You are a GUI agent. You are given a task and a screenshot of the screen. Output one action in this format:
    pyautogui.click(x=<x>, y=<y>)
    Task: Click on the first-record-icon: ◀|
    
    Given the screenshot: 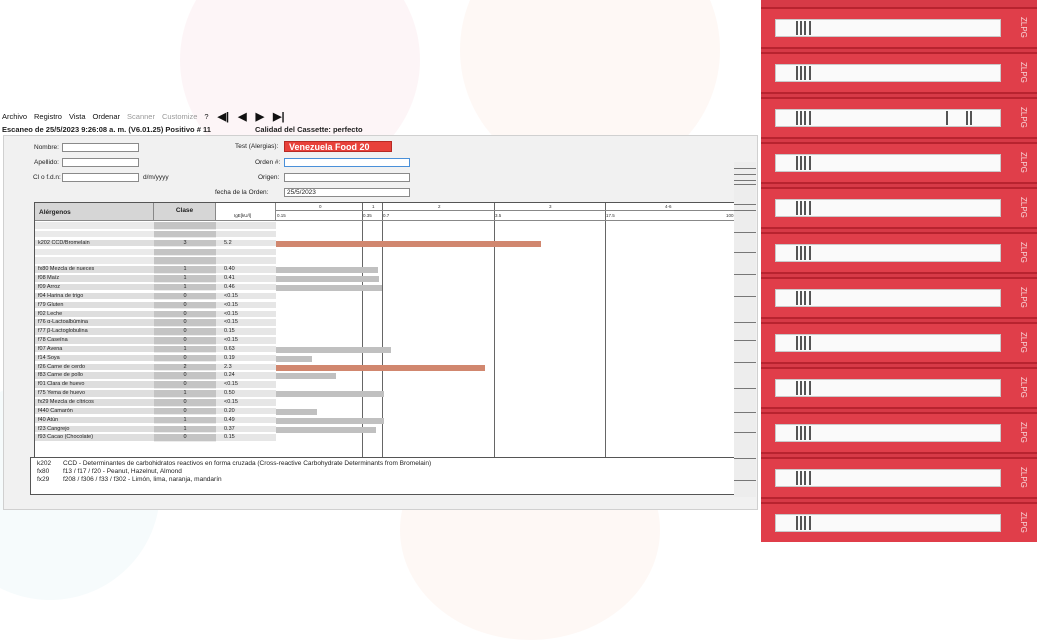 What is the action you would take?
    pyautogui.click(x=224, y=116)
    